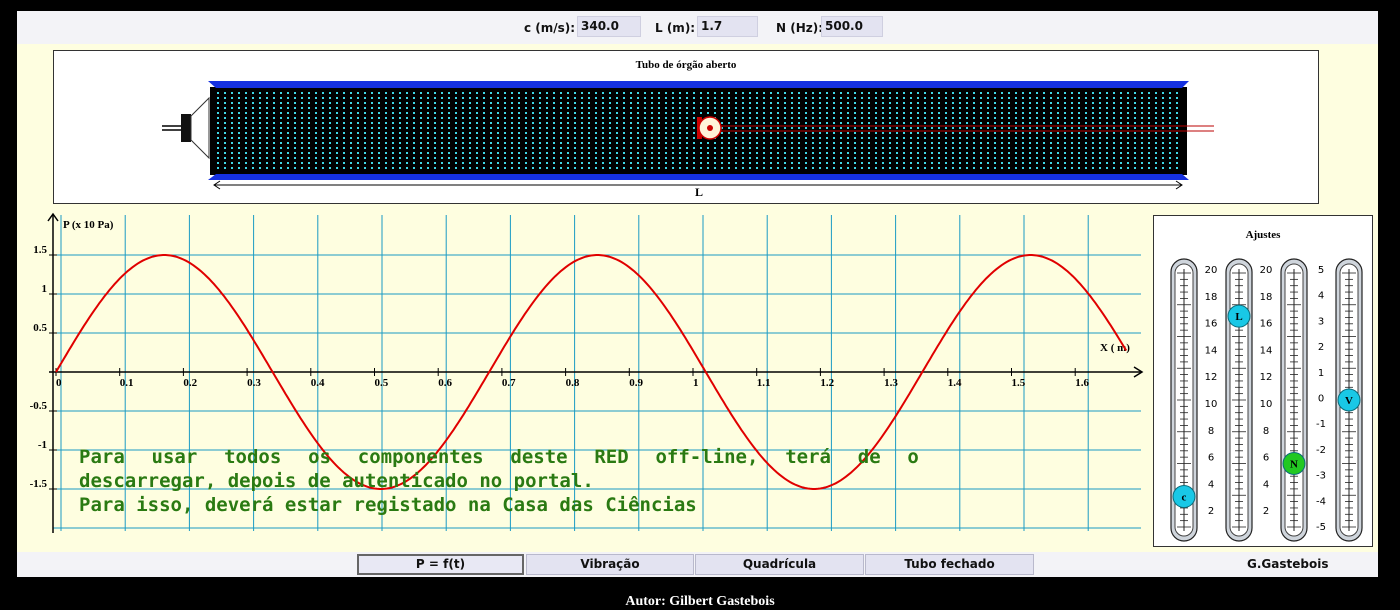 The height and width of the screenshot is (610, 1400). What do you see at coordinates (955, 383) in the screenshot?
I see `x-tick-label: 1.4` at bounding box center [955, 383].